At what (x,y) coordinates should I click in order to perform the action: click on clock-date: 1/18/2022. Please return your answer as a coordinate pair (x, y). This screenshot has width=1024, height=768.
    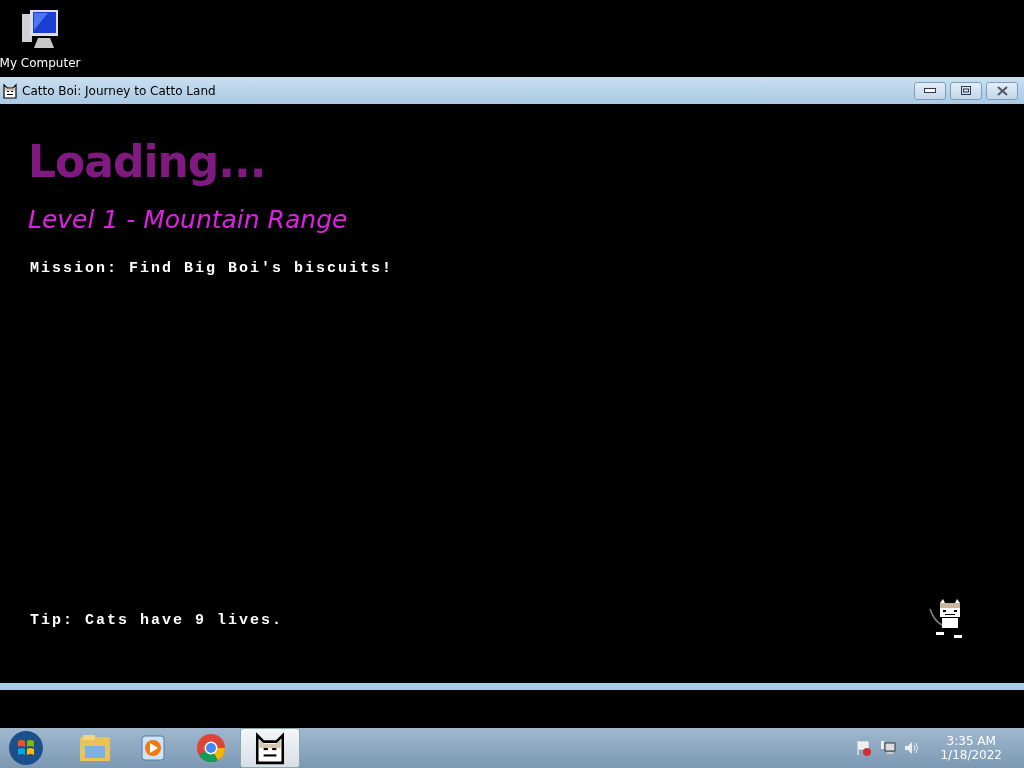
    Looking at the image, I should click on (971, 755).